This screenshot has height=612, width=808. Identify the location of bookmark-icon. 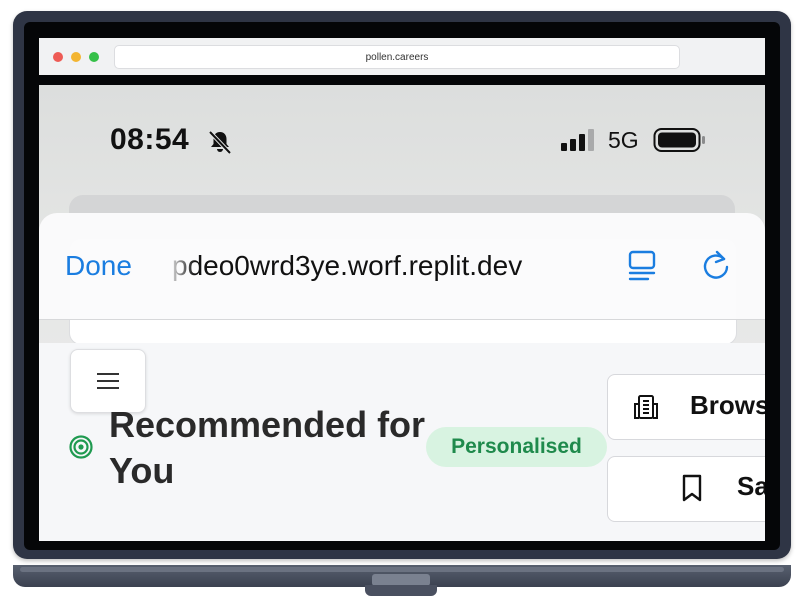
(692, 488).